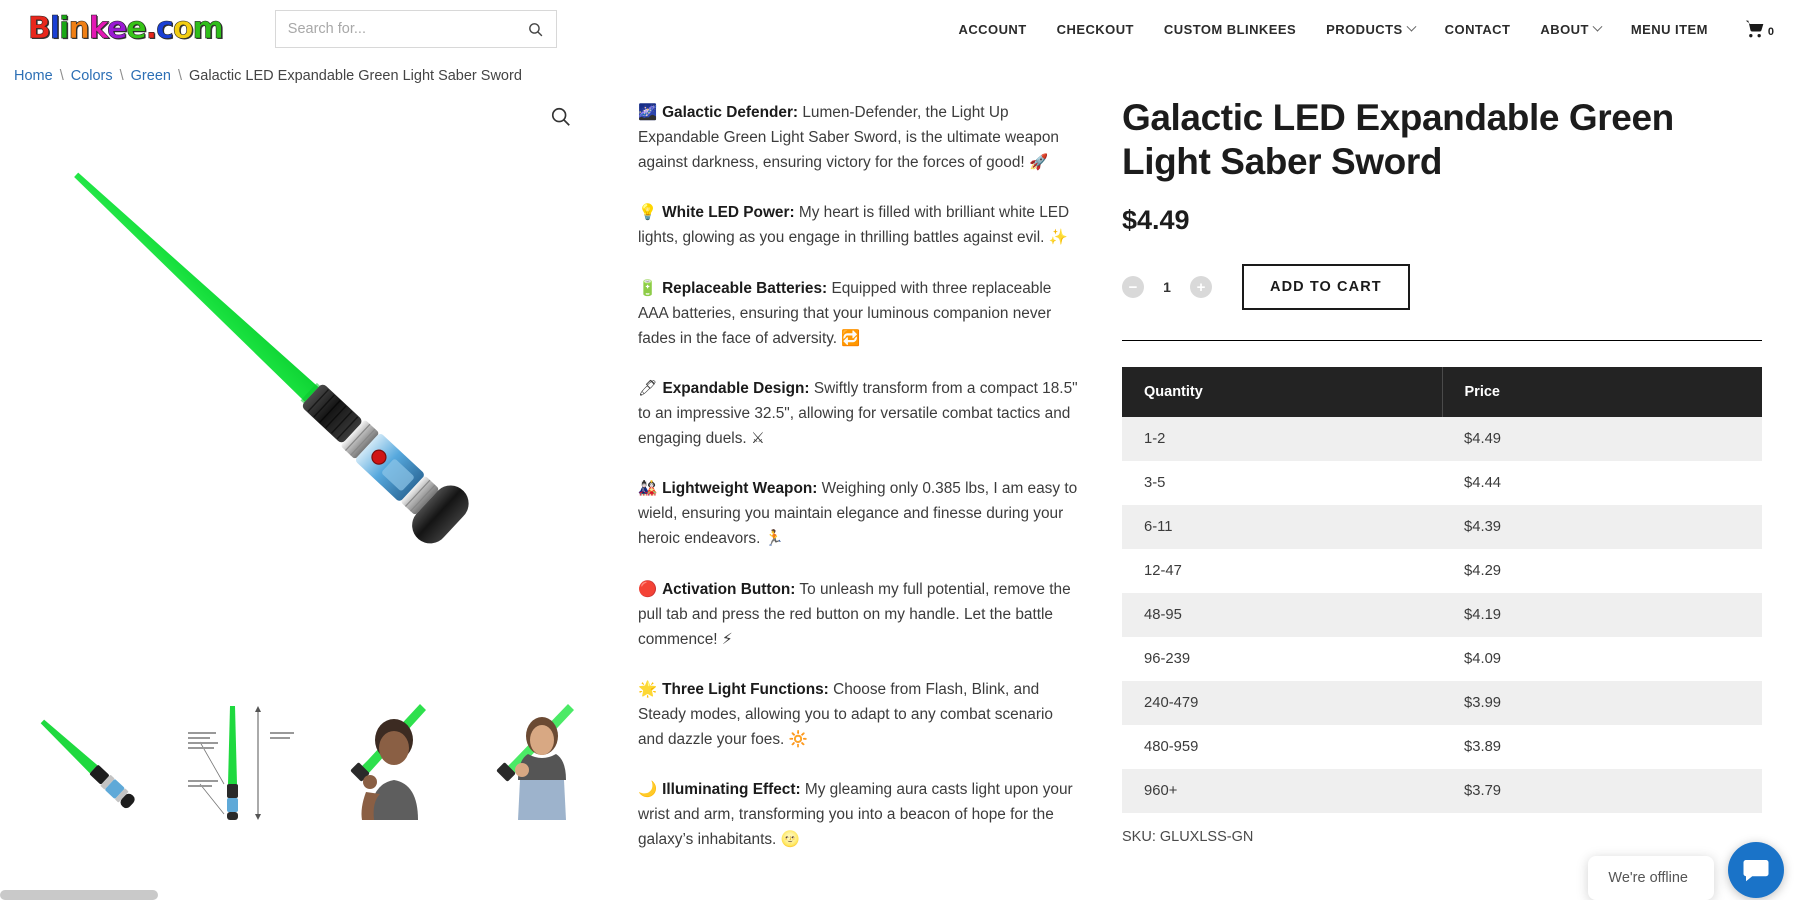  I want to click on site-logo: Blinkee.com, so click(130, 28).